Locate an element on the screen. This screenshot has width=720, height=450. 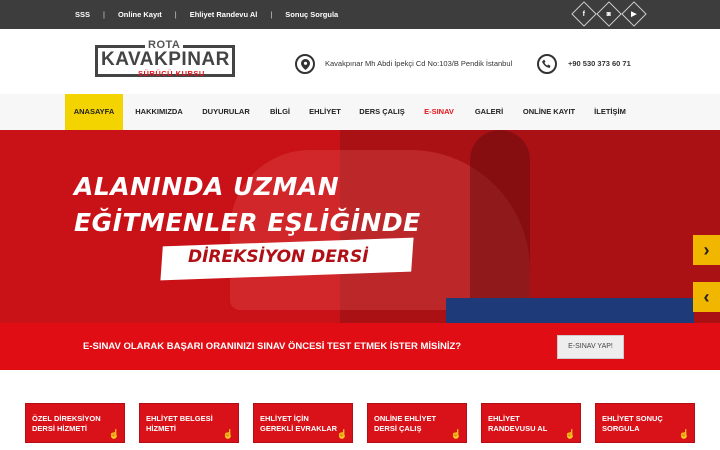
hero-instructor-image is located at coordinates (500, 226).